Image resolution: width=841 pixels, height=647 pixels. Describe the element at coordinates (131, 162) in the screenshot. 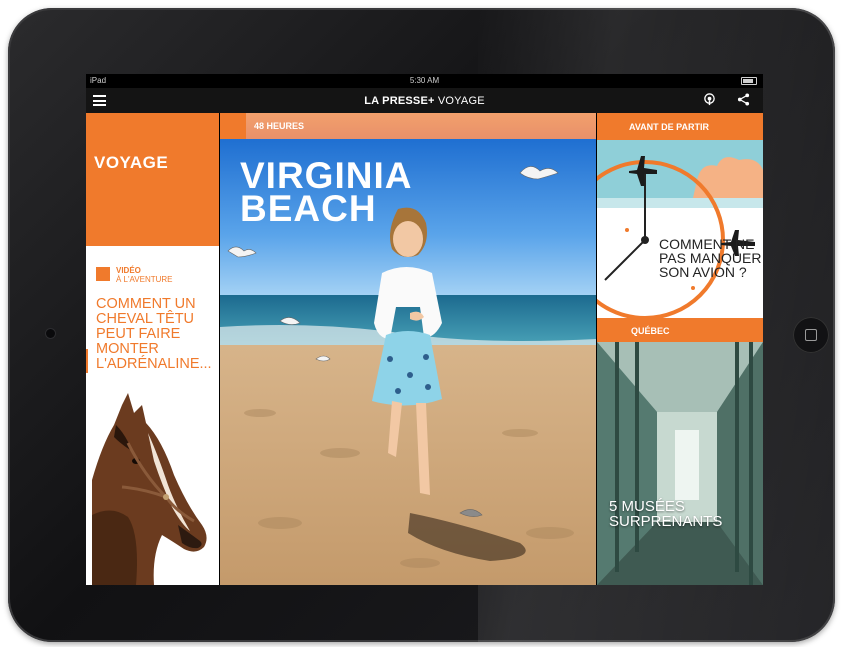

I see `section-tile-label: VOYAGE` at that location.